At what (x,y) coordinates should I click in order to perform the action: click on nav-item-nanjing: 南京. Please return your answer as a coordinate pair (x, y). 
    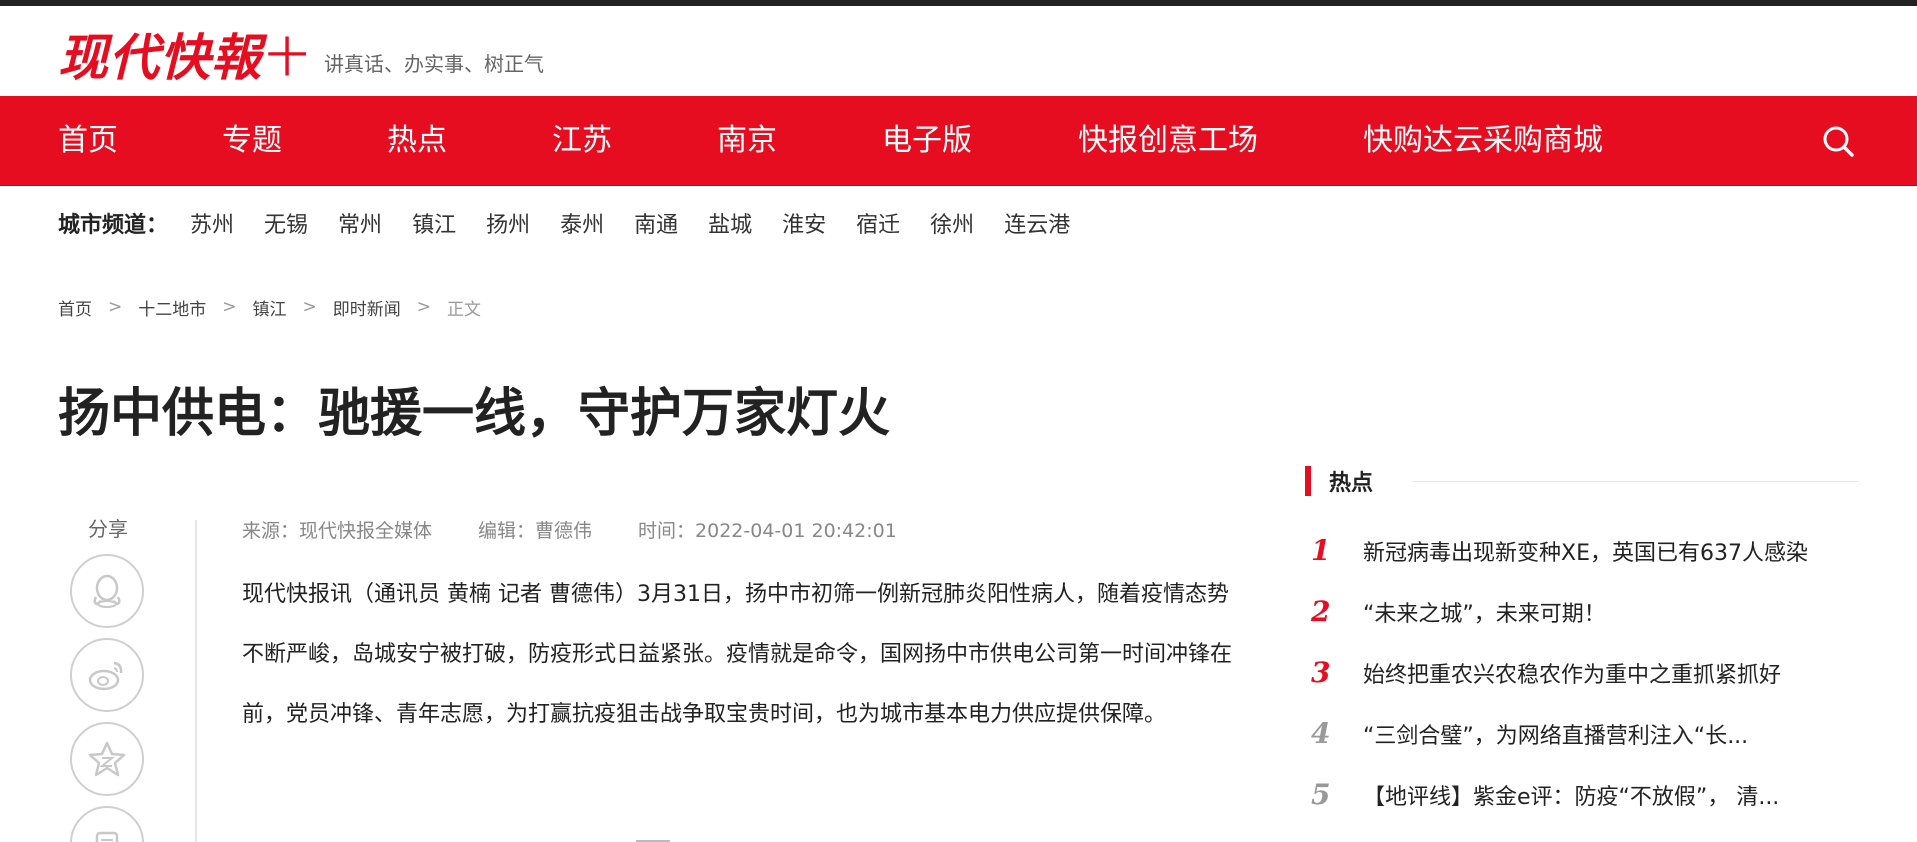
    Looking at the image, I should click on (747, 141).